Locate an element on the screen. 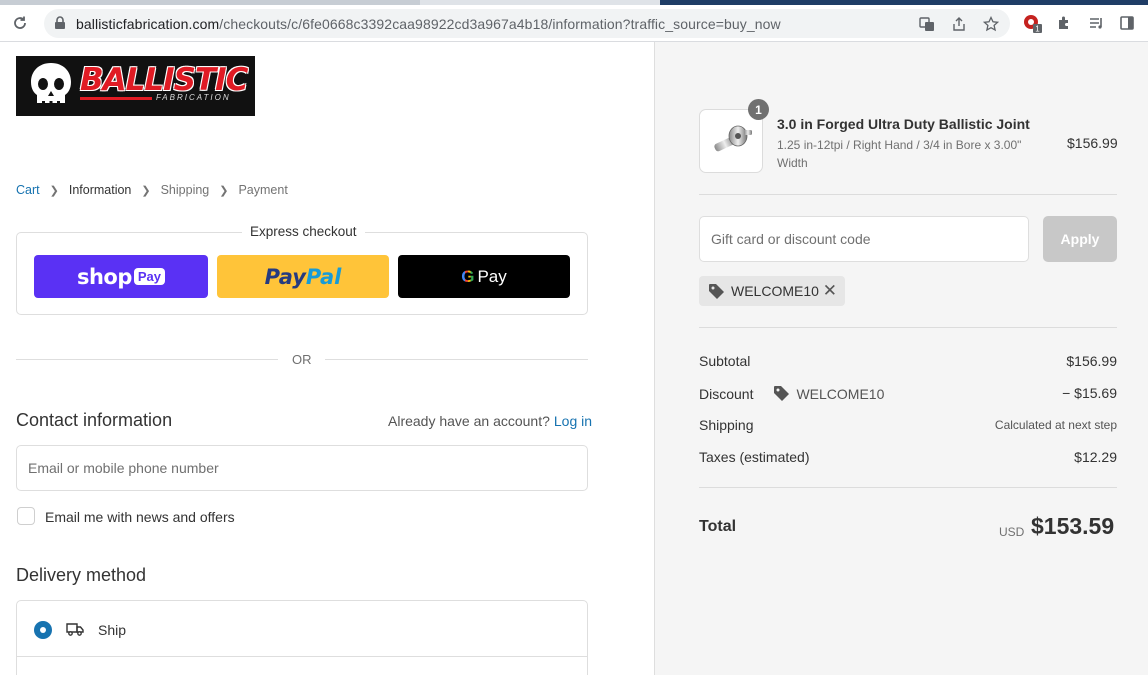 The height and width of the screenshot is (675, 1148). side-panel-icon is located at coordinates (1127, 23).